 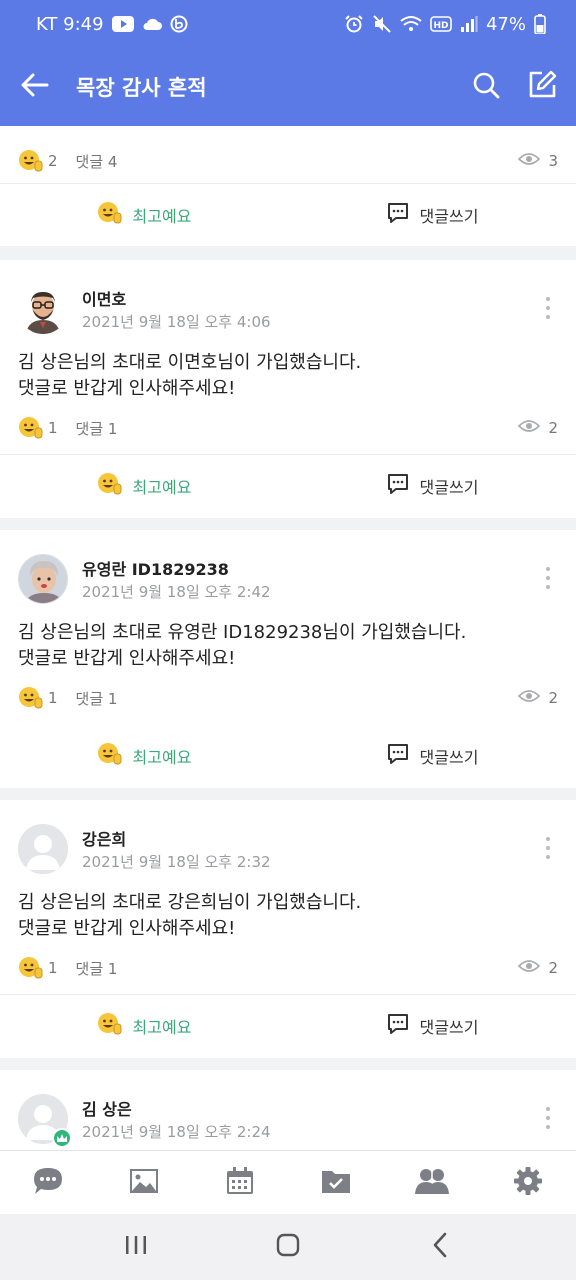 I want to click on nav-photos, so click(x=144, y=1183).